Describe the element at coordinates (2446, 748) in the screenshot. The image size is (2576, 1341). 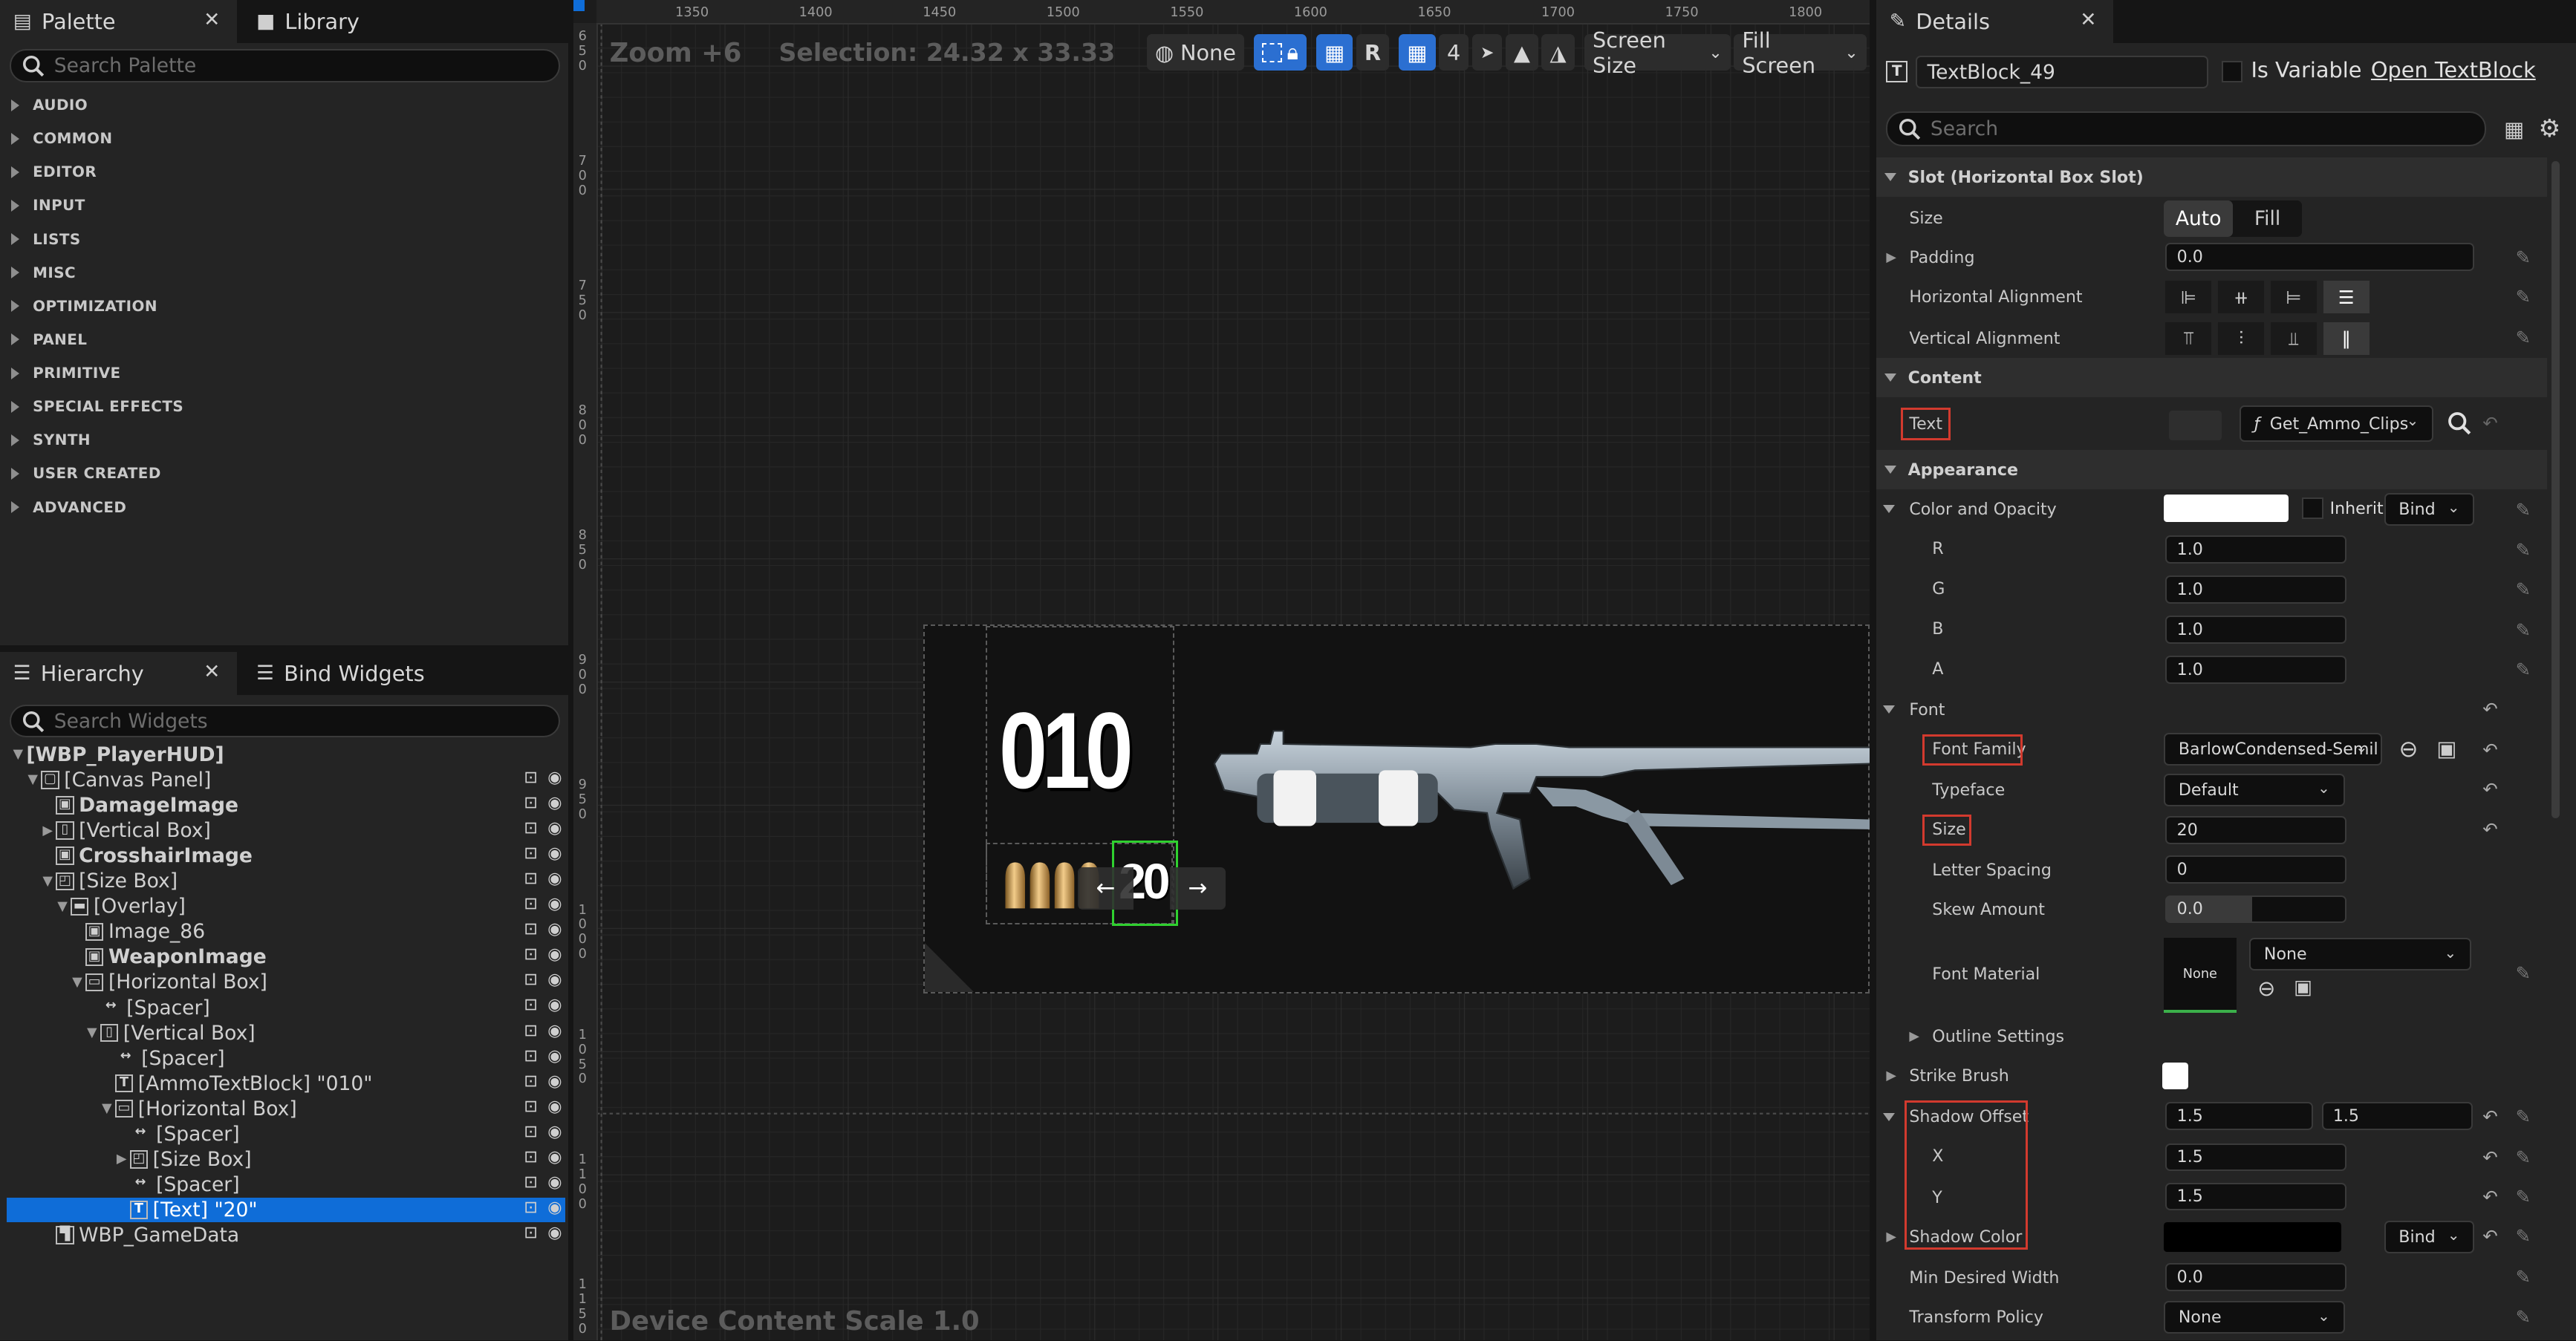
I see `folder-search-icon: ▣` at that location.